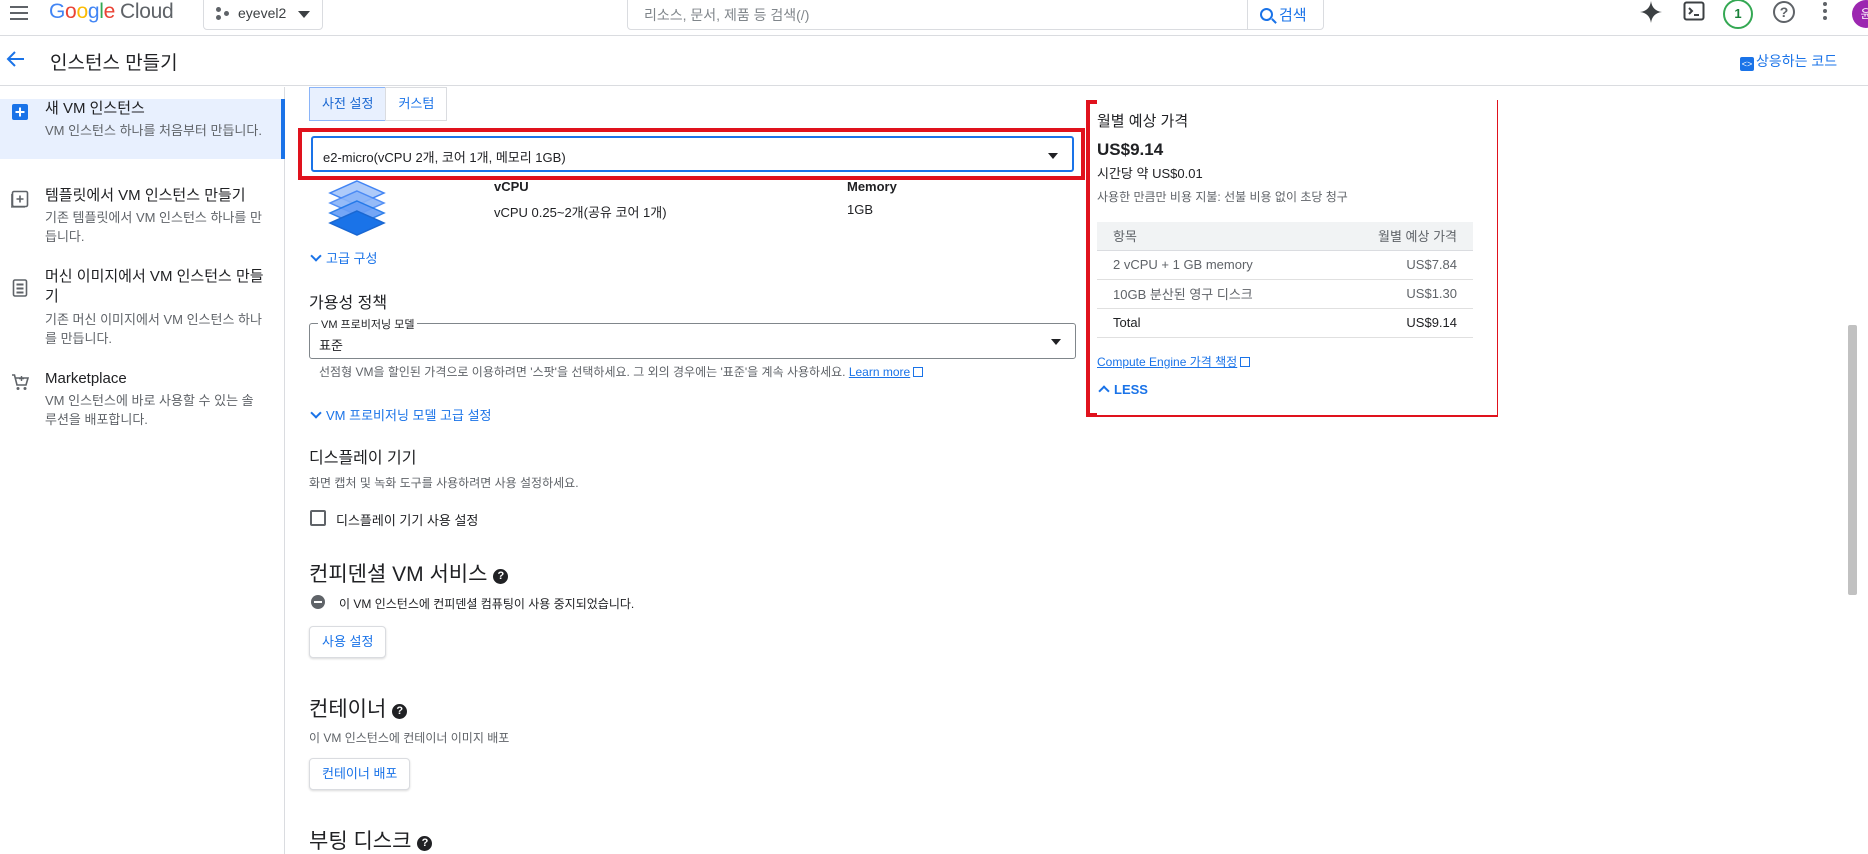 This screenshot has height=854, width=1868. I want to click on sidebar-item-new-vm: 새 VM 인스턴스 VM 인스턴스 하나를 처음부터 만듭니다., so click(142, 129).